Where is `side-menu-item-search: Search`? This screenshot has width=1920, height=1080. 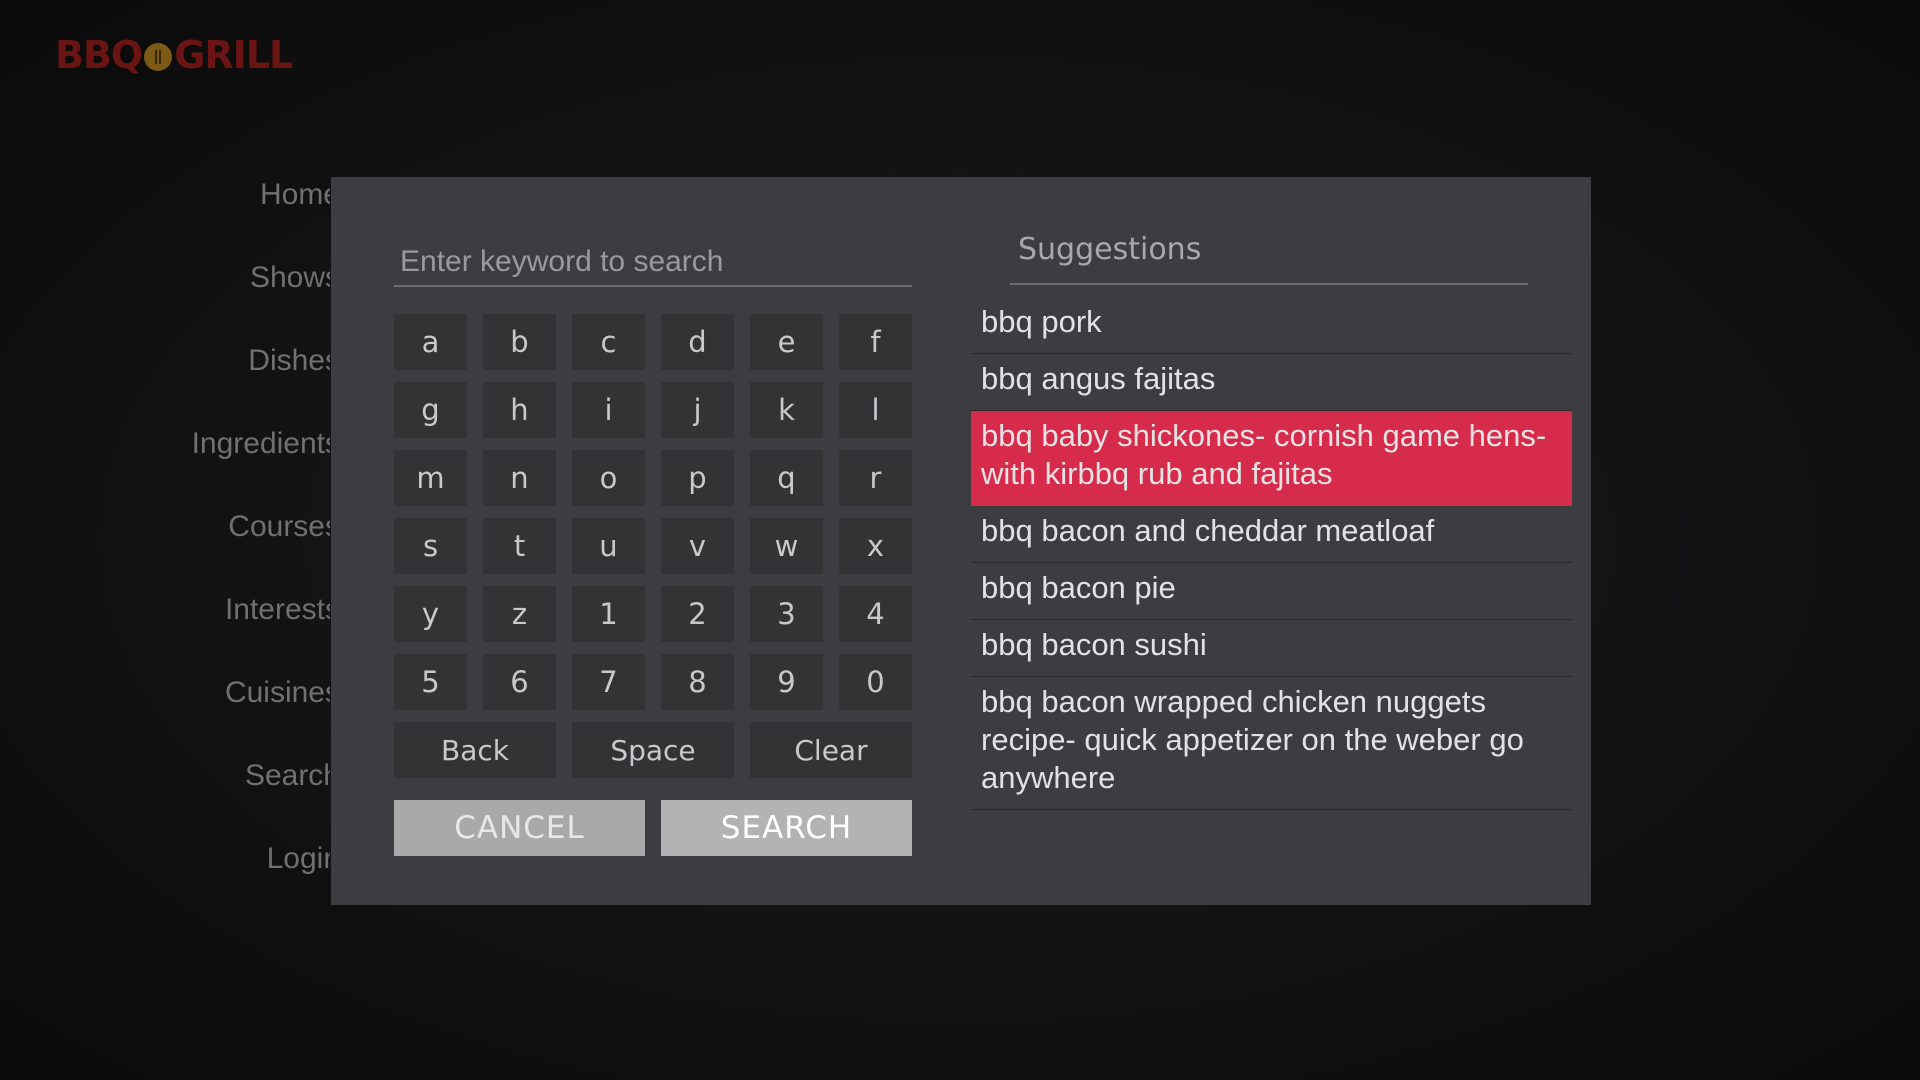
side-menu-item-search: Search is located at coordinates (165, 800).